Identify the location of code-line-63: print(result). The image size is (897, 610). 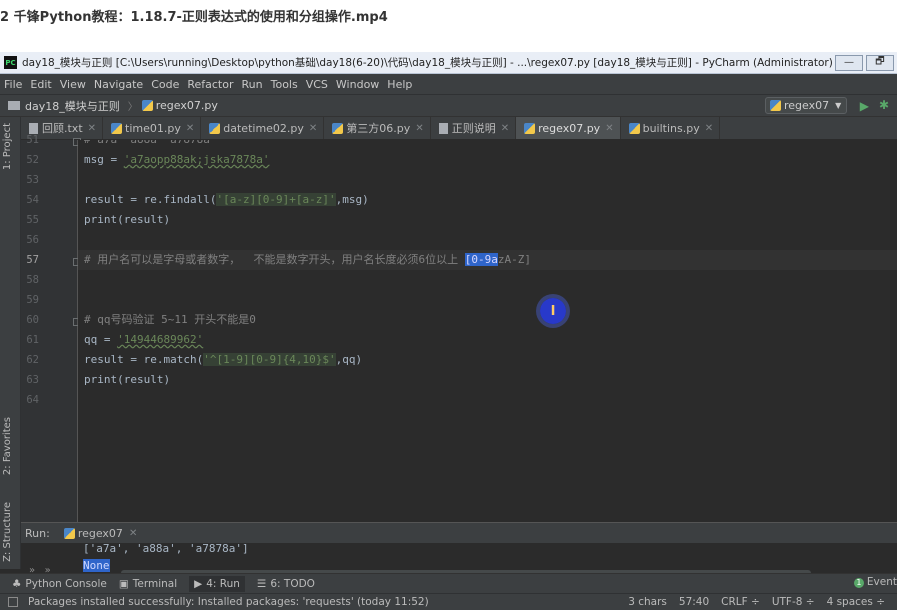
(127, 379).